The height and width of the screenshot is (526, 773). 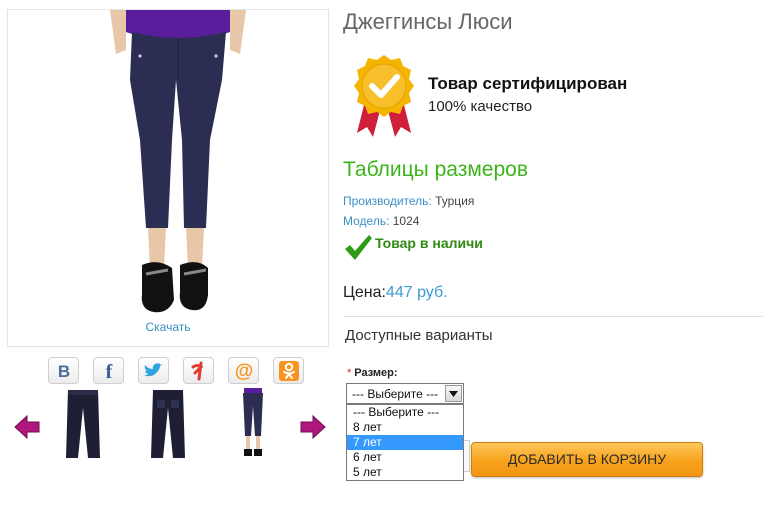 What do you see at coordinates (358, 247) in the screenshot?
I see `checkmark-icon` at bounding box center [358, 247].